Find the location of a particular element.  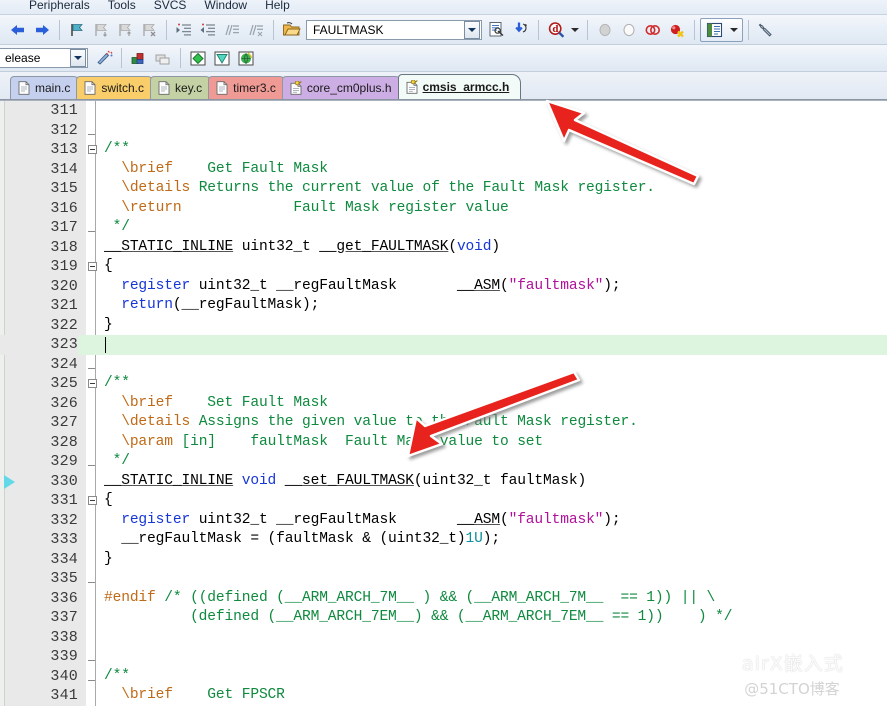

target-select-dropdown-button is located at coordinates (78, 58).